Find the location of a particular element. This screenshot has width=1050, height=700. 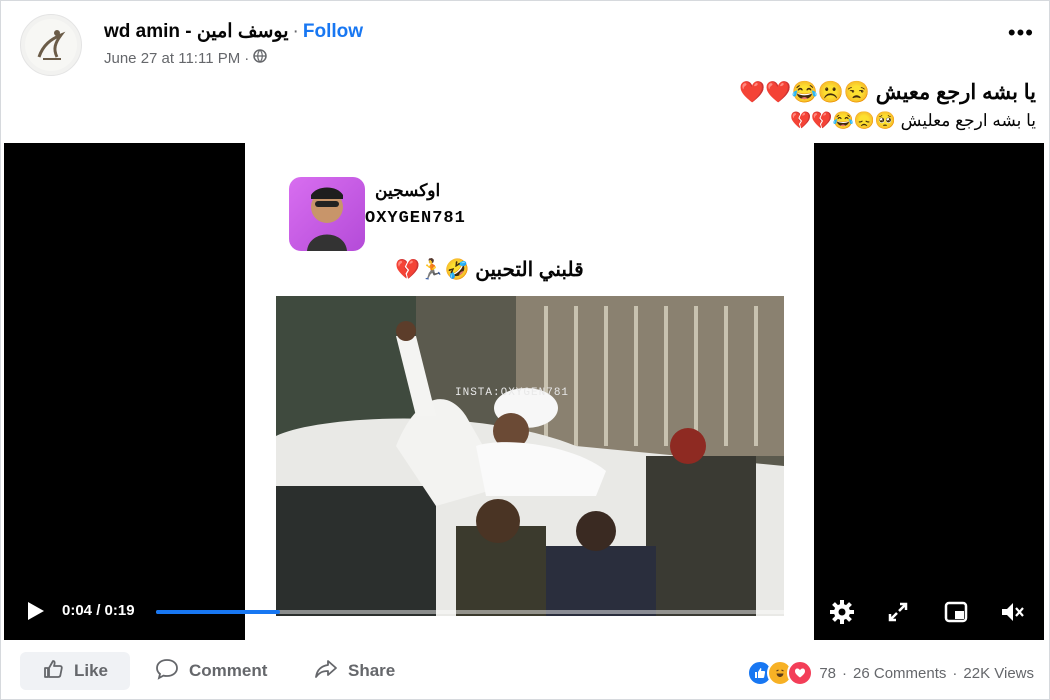

like-label: Like is located at coordinates (91, 670).